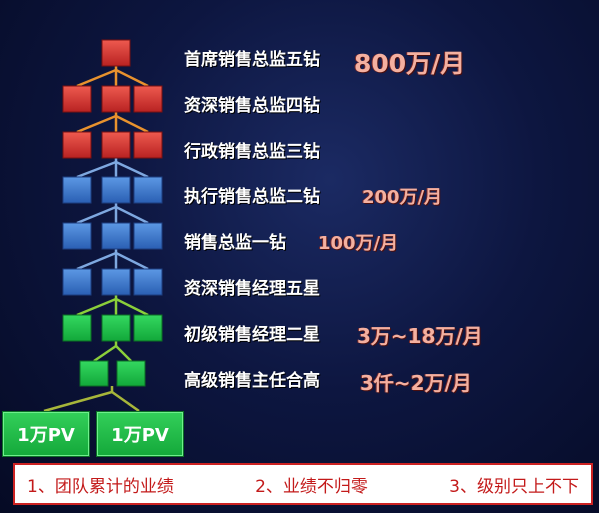  I want to click on level-title: 资深销售总监四钻, so click(252, 106).